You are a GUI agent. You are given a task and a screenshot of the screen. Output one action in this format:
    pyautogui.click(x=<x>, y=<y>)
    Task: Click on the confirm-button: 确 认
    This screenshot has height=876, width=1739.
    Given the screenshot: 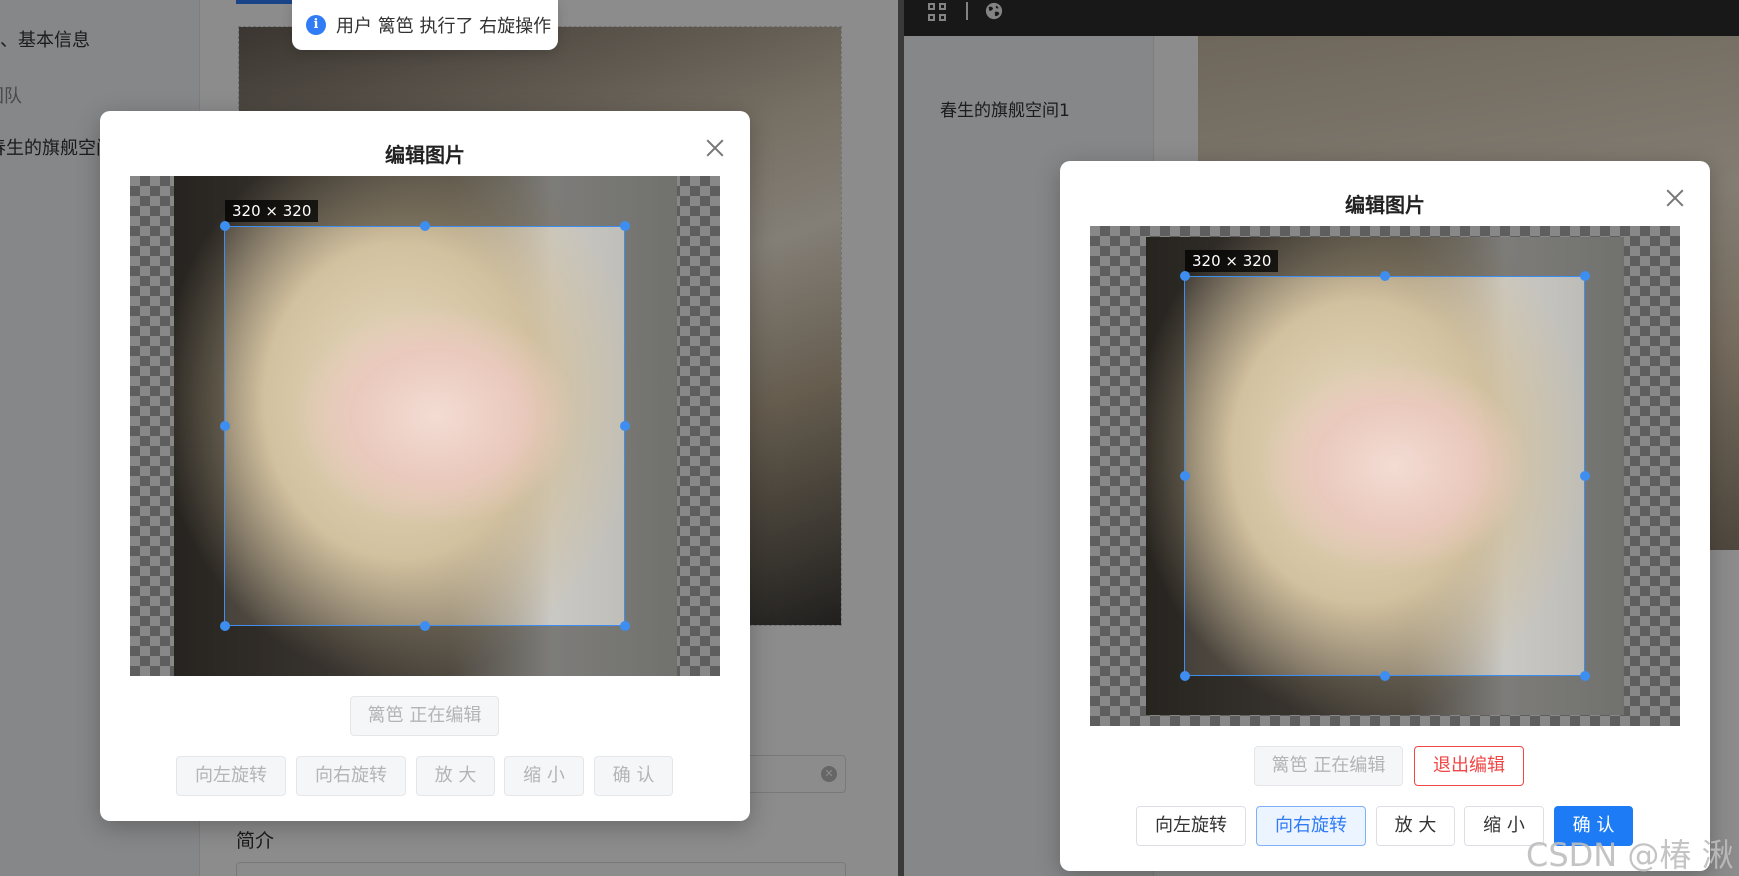 What is the action you would take?
    pyautogui.click(x=633, y=776)
    